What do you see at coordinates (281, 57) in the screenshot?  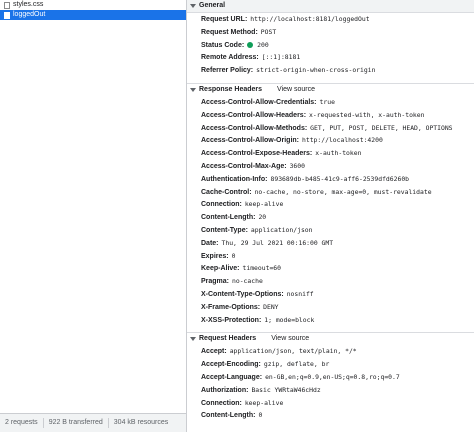 I see `header-value: [::1]:8181` at bounding box center [281, 57].